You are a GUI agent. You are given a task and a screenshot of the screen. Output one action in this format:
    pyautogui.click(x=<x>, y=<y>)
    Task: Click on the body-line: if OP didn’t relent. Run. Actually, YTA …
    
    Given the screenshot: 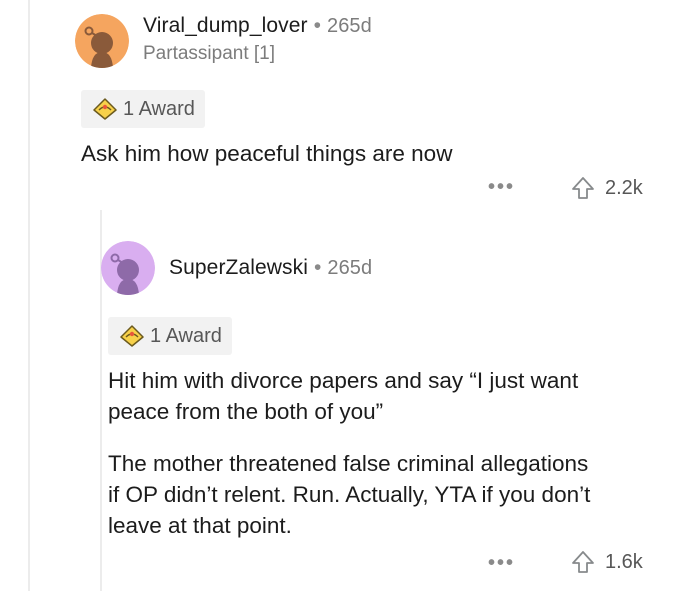 What is the action you would take?
    pyautogui.click(x=349, y=494)
    